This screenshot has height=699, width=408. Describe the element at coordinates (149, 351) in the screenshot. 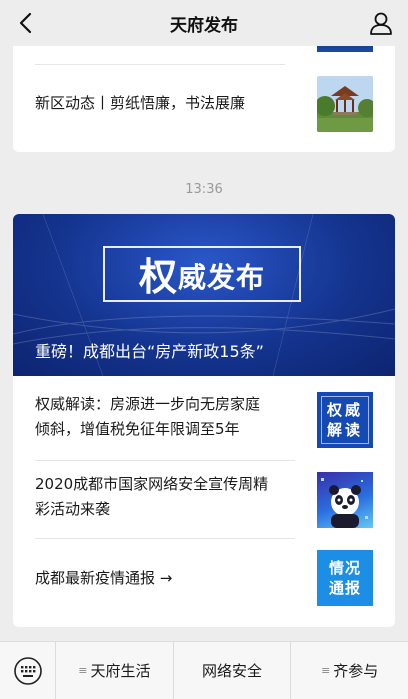

I see `headline-caption: 重磅！成都出台“房产新政15条”` at that location.